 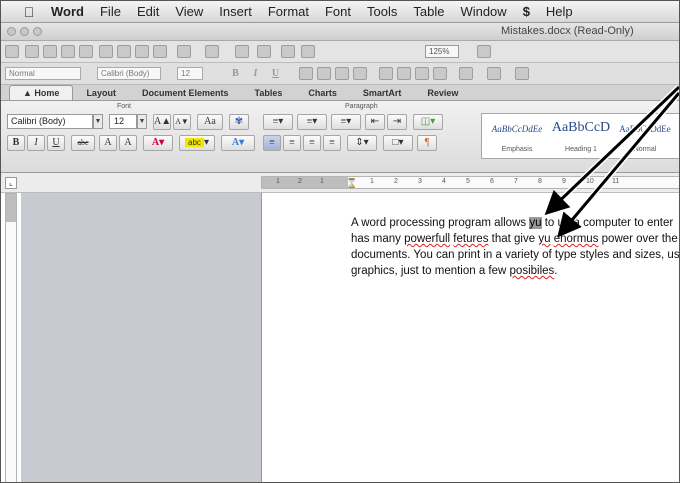 I want to click on tab-home: ▲ Home, so click(x=41, y=92).